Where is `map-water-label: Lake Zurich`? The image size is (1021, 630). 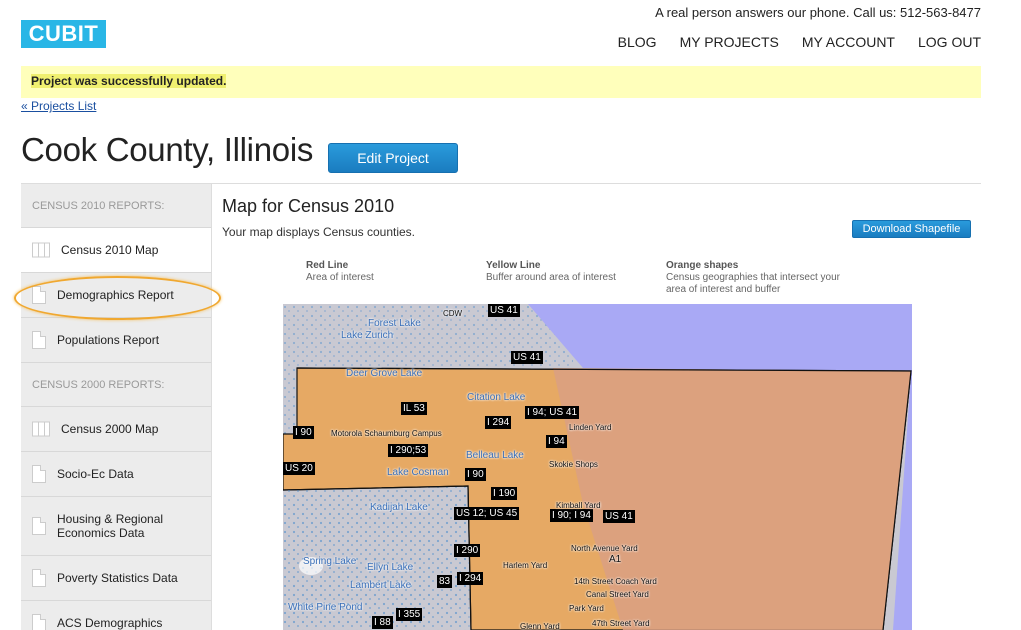 map-water-label: Lake Zurich is located at coordinates (367, 335).